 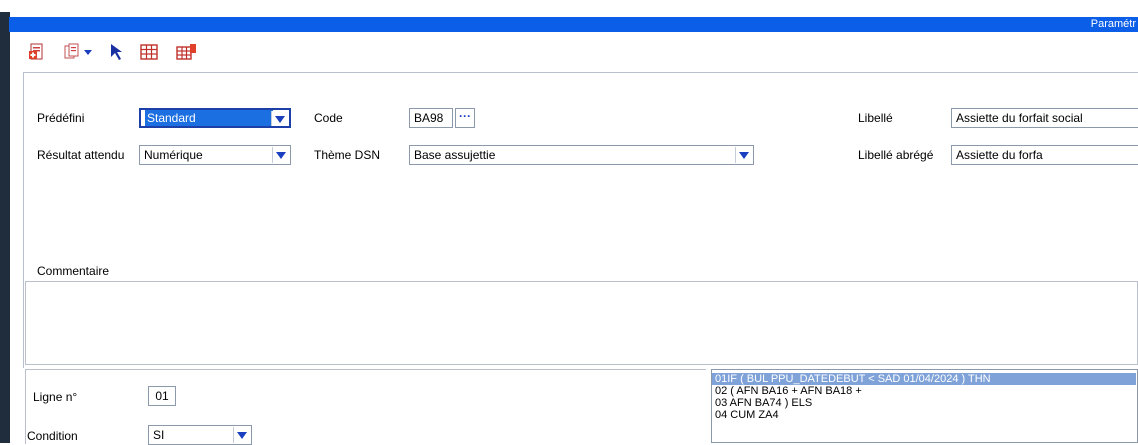 I want to click on libelle-label: Libellé, so click(x=875, y=118).